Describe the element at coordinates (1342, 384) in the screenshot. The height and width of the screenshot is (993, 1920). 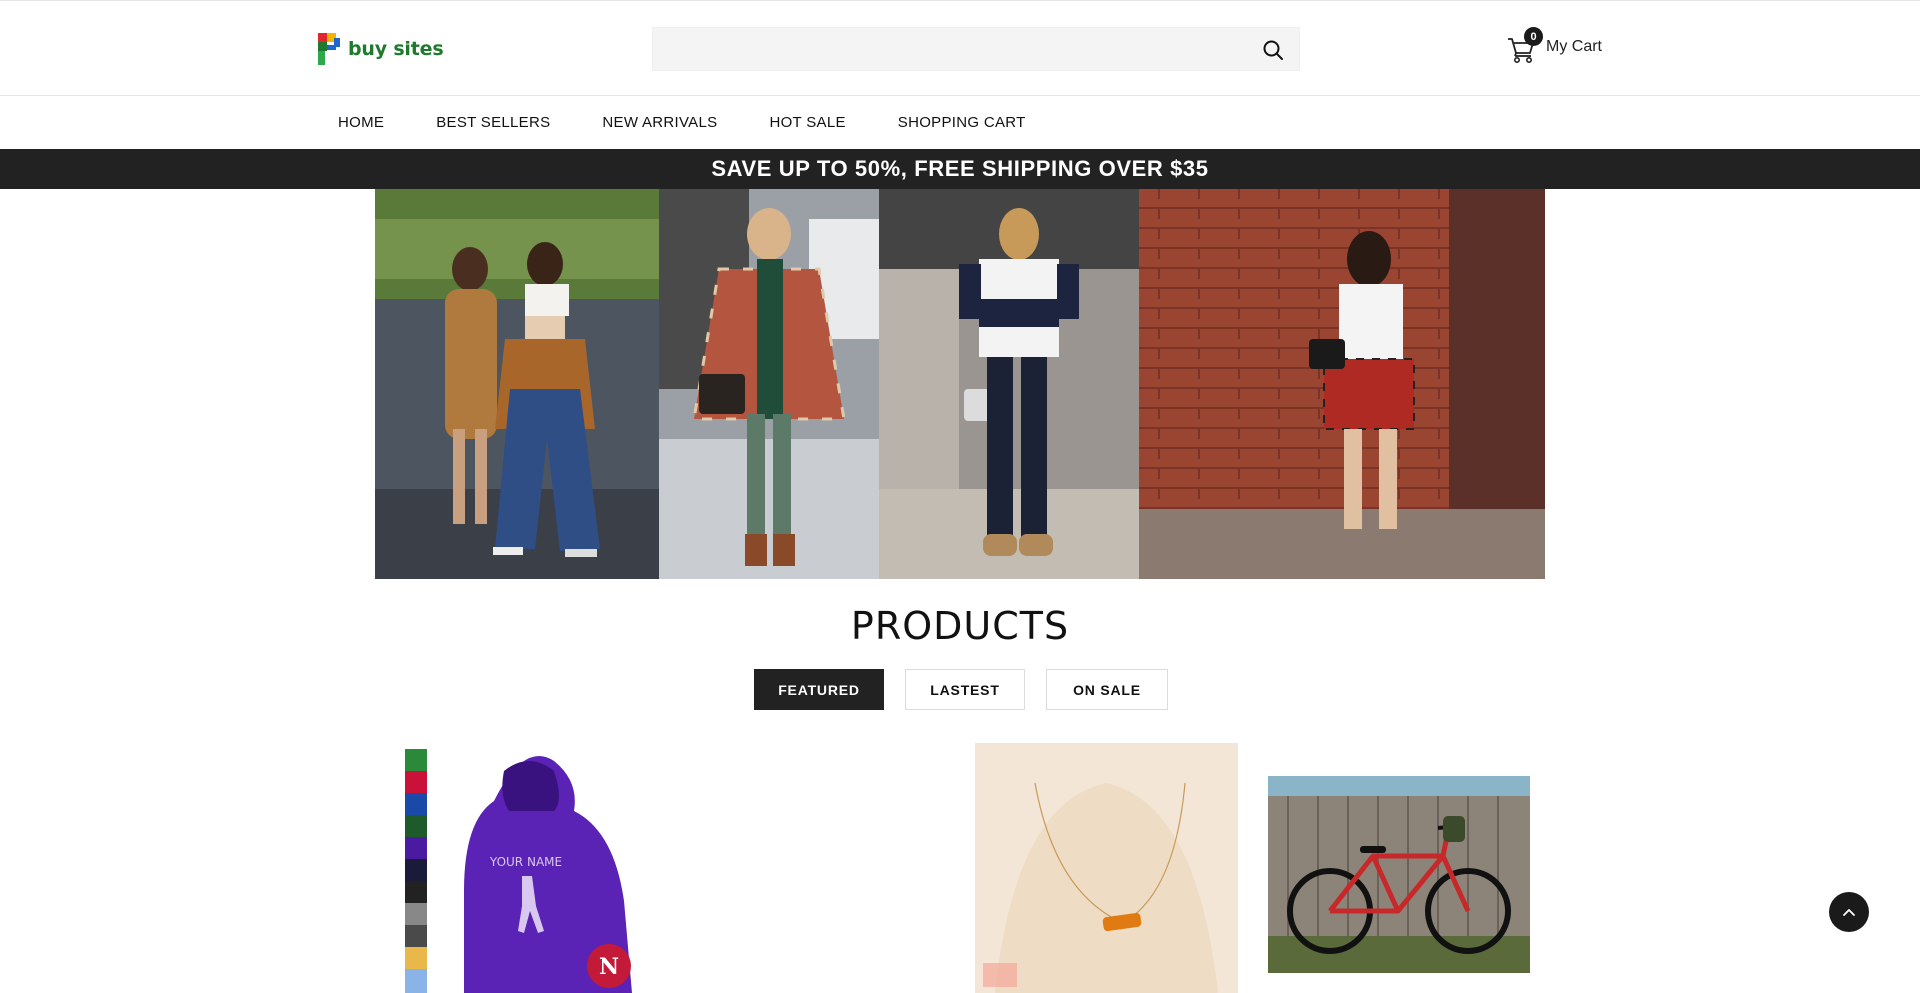
I see `banner-panel-brick-wall` at that location.